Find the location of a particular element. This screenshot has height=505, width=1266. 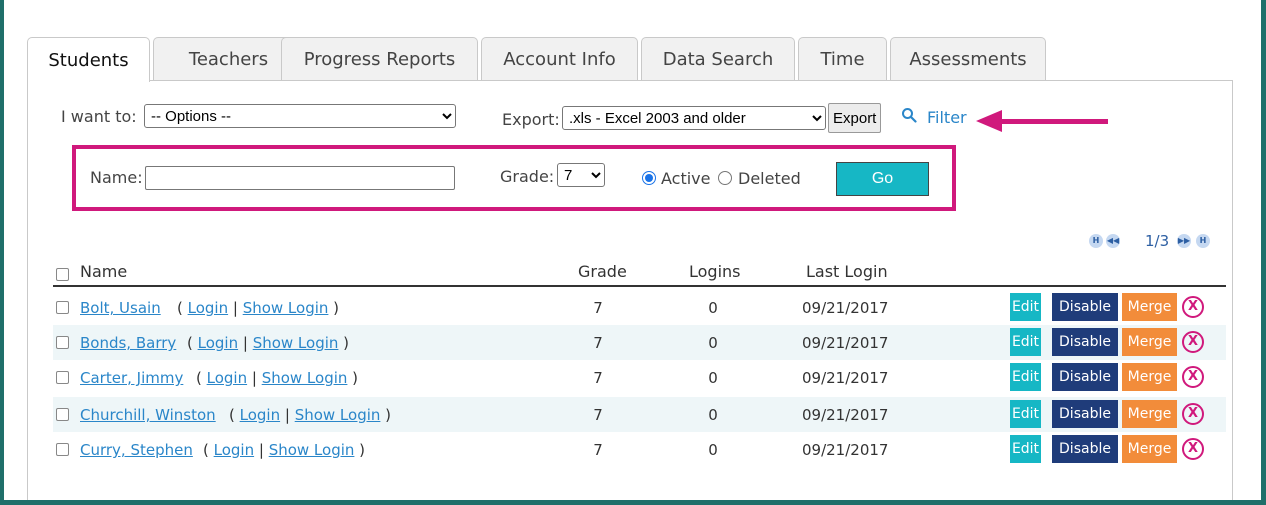

student-name-link: Churchill, Winston is located at coordinates (148, 415).